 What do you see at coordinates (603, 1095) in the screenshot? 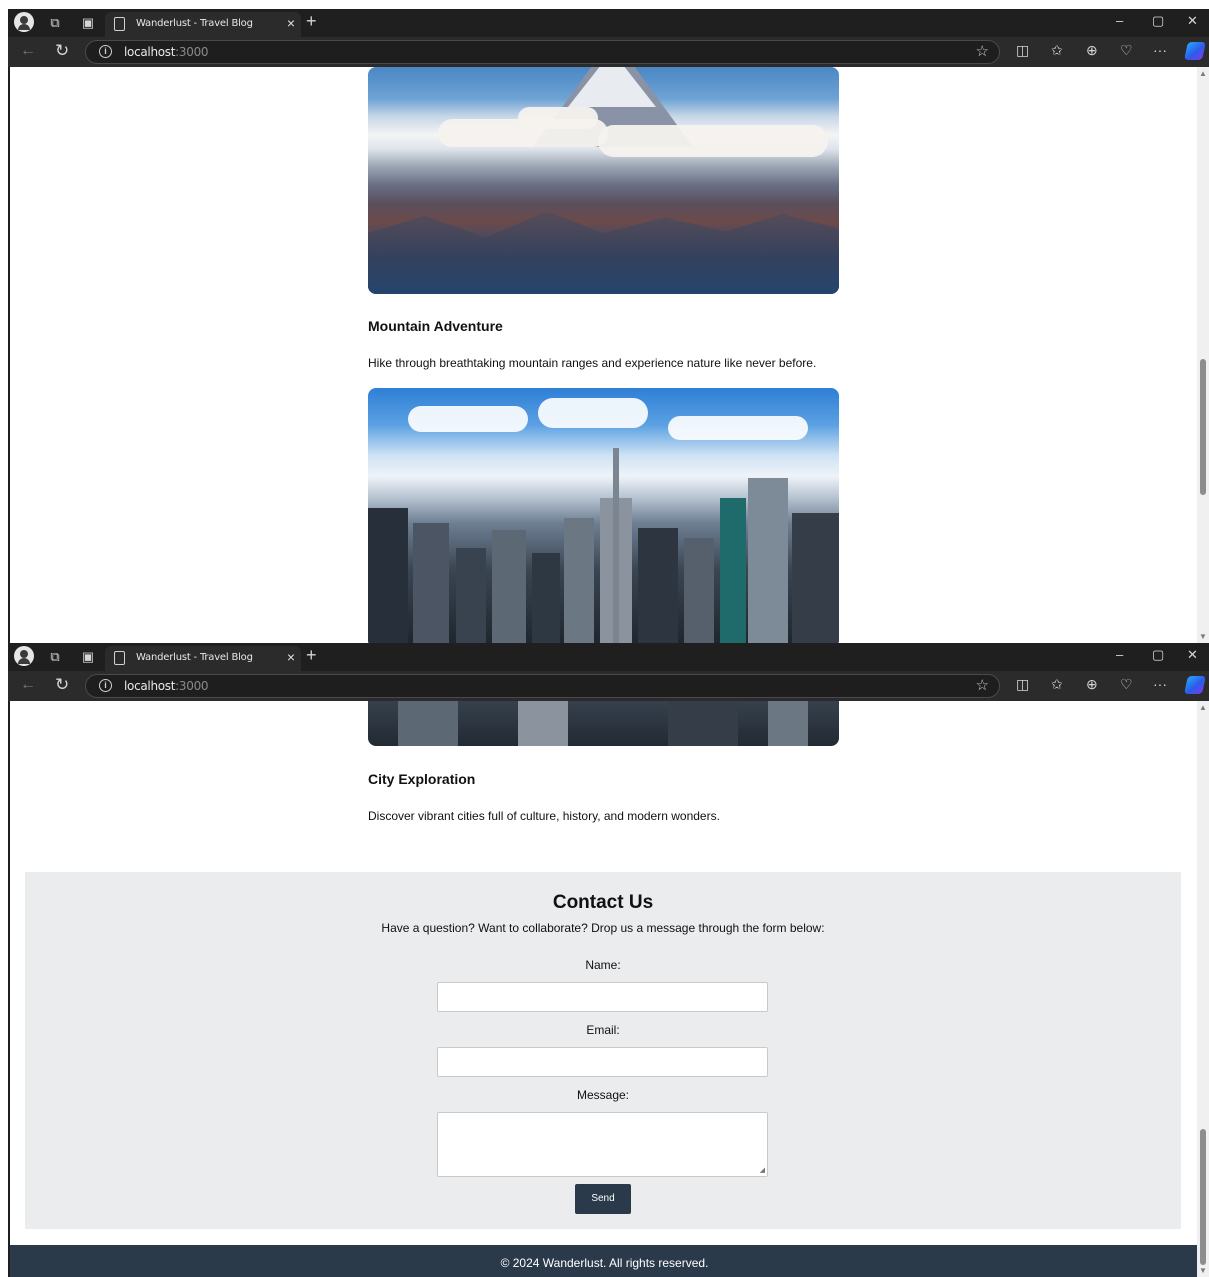
I see `message-label: Message:` at bounding box center [603, 1095].